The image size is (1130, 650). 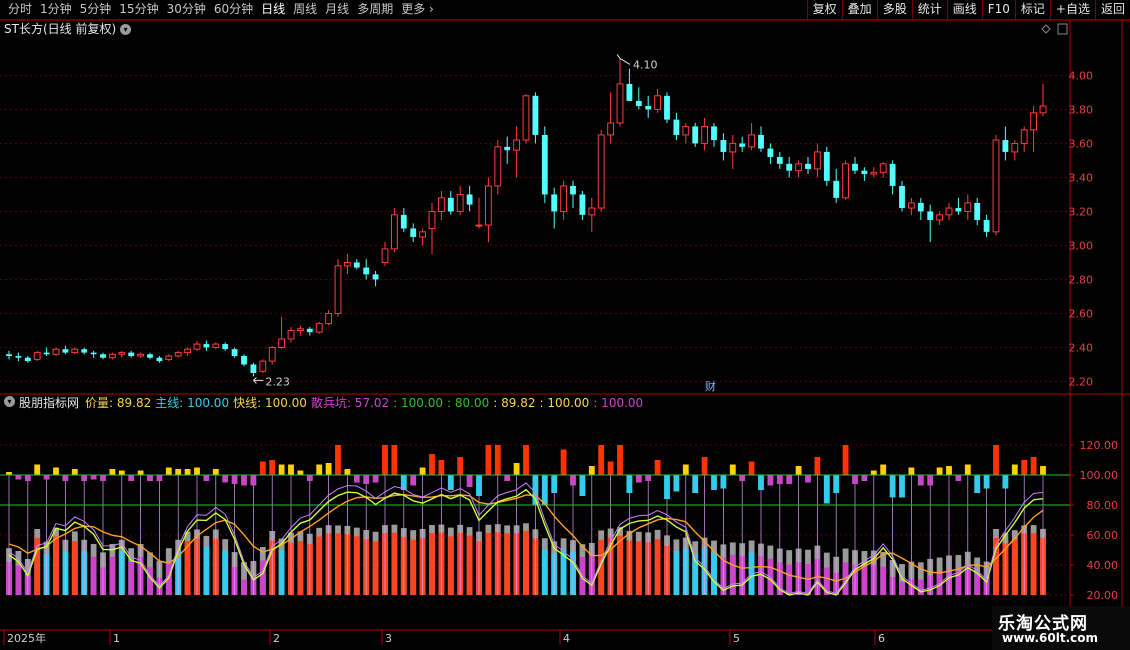 I want to click on diamond-icon, so click(x=1046, y=29).